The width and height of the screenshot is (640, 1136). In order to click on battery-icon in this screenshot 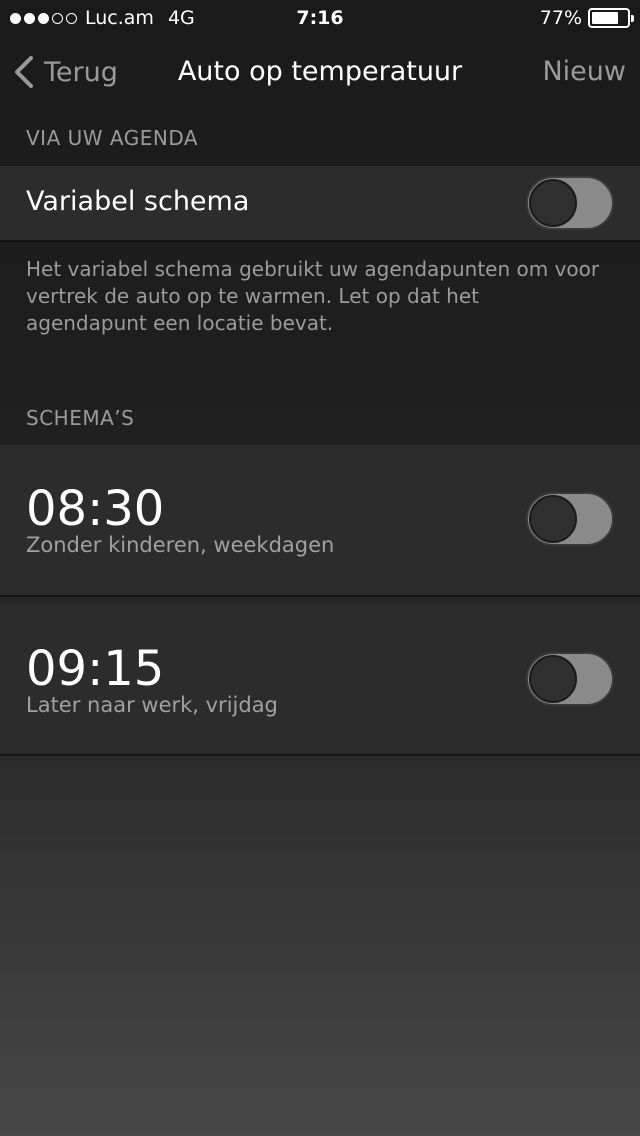, I will do `click(611, 18)`.